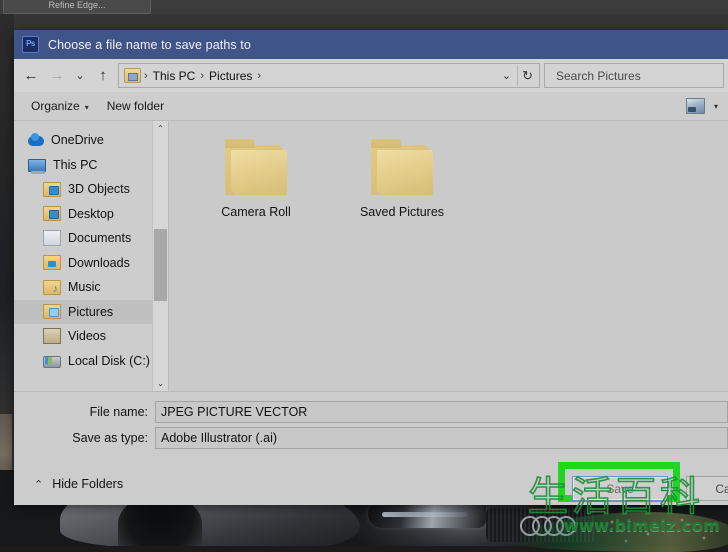  I want to click on sidebar-label-onedrive: OneDrive, so click(77, 140).